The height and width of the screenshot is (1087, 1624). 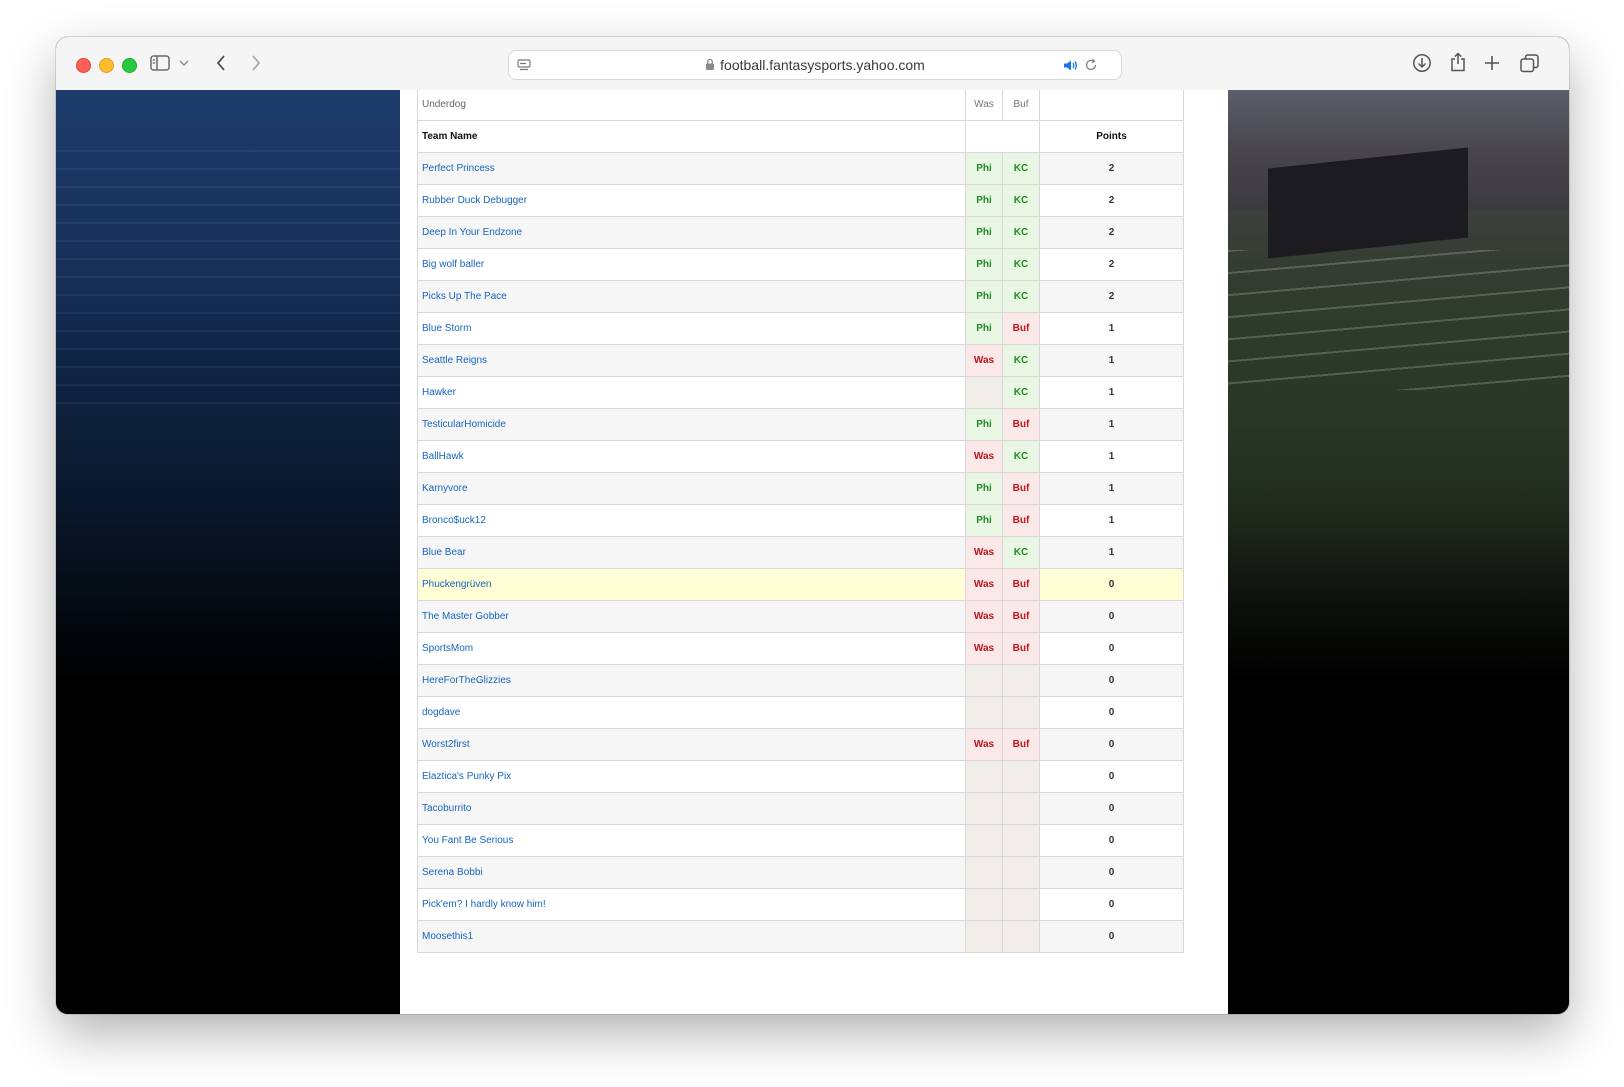 What do you see at coordinates (691, 456) in the screenshot?
I see `team-name-link: BallHawk` at bounding box center [691, 456].